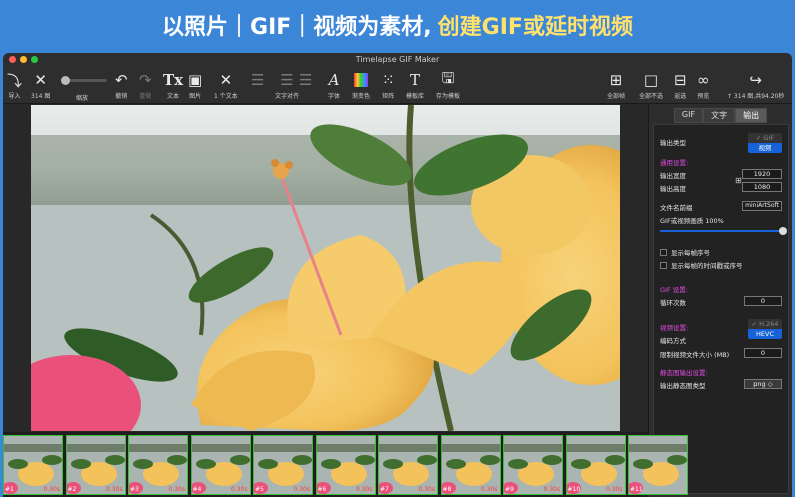 The image size is (795, 497). What do you see at coordinates (765, 324) in the screenshot?
I see `codec-h264-option: ✓ H.264` at bounding box center [765, 324].